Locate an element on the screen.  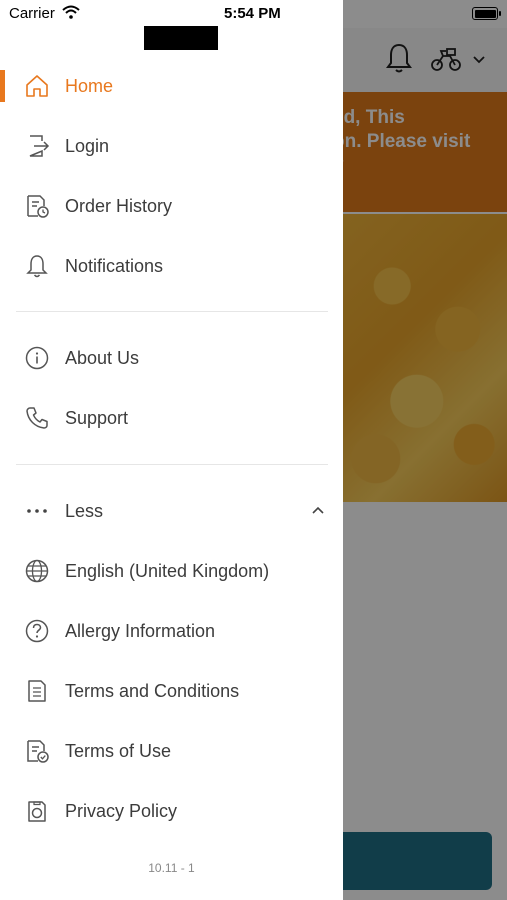
battery-icon is located at coordinates (486, 13).